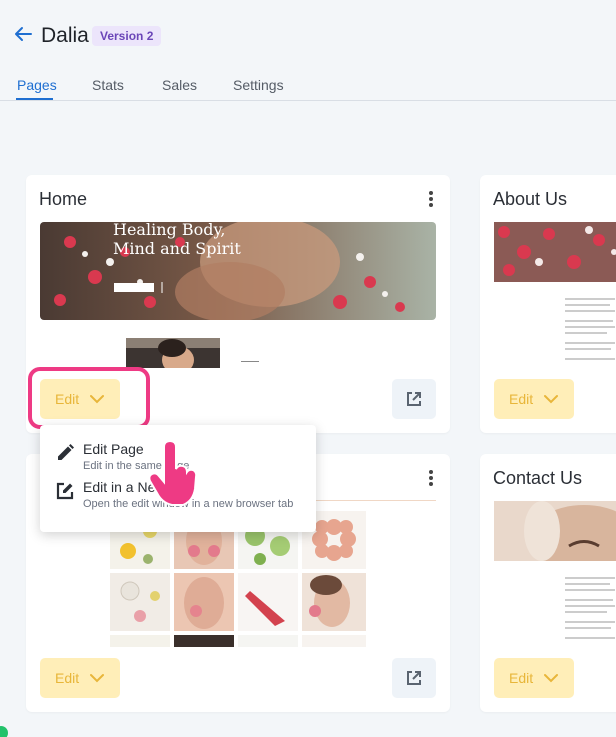  I want to click on page-card-contact-us: Contact Us Edit, so click(548, 583).